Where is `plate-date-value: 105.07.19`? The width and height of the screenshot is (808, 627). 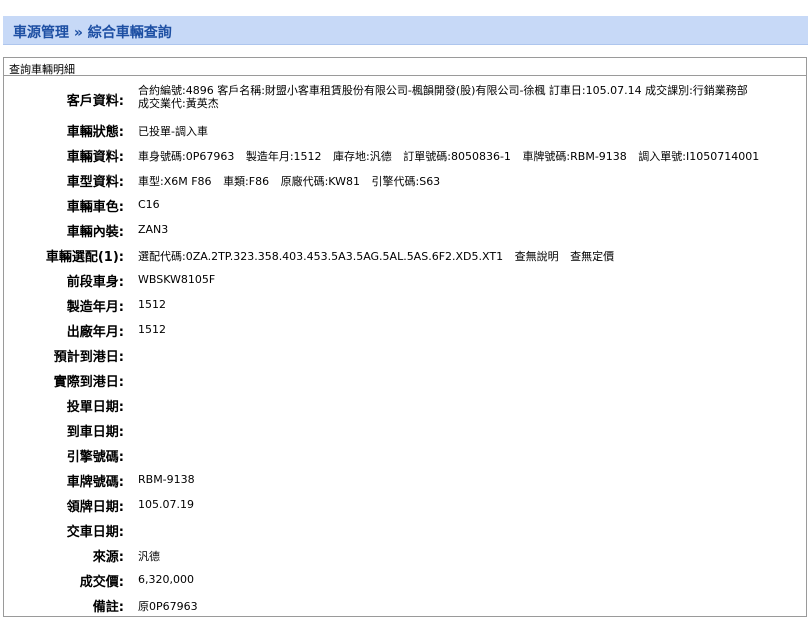
plate-date-value: 105.07.19 is located at coordinates (166, 504).